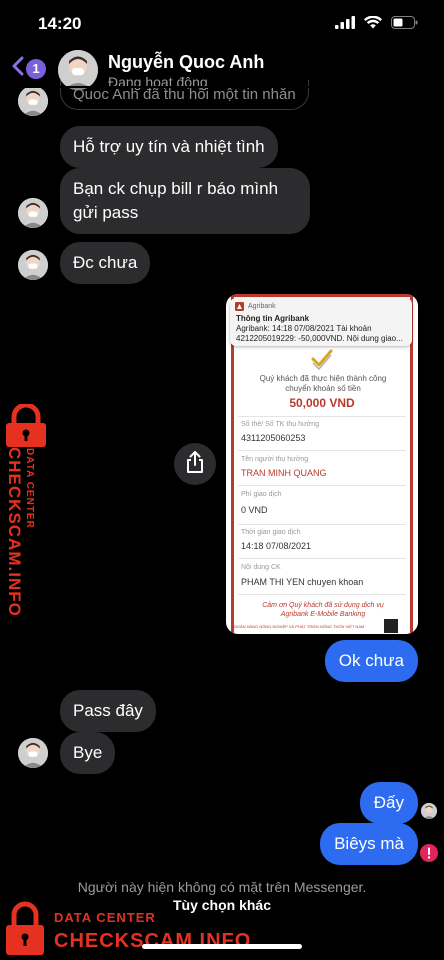 This screenshot has width=444, height=960. What do you see at coordinates (239, 306) in the screenshot?
I see `agribank-logo-icon` at bounding box center [239, 306].